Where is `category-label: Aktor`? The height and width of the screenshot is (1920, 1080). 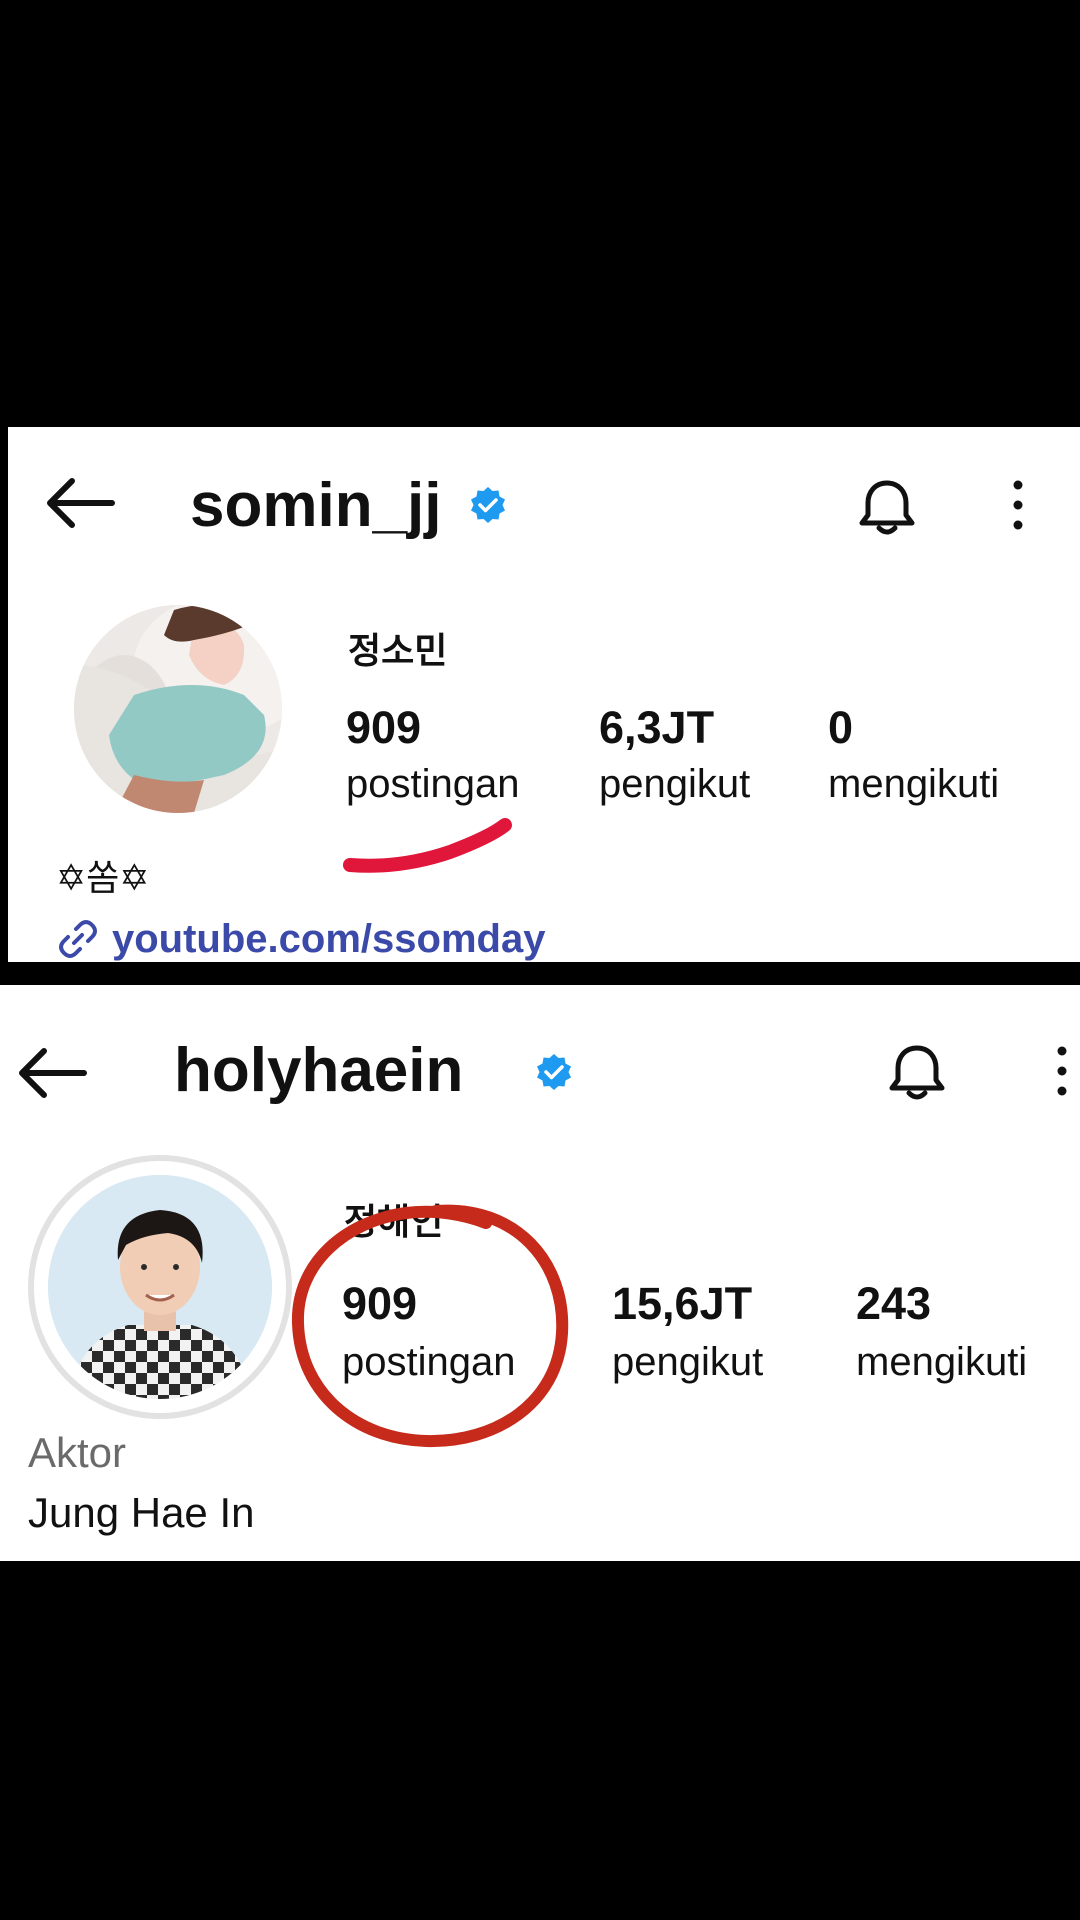
category-label: Aktor is located at coordinates (77, 1452).